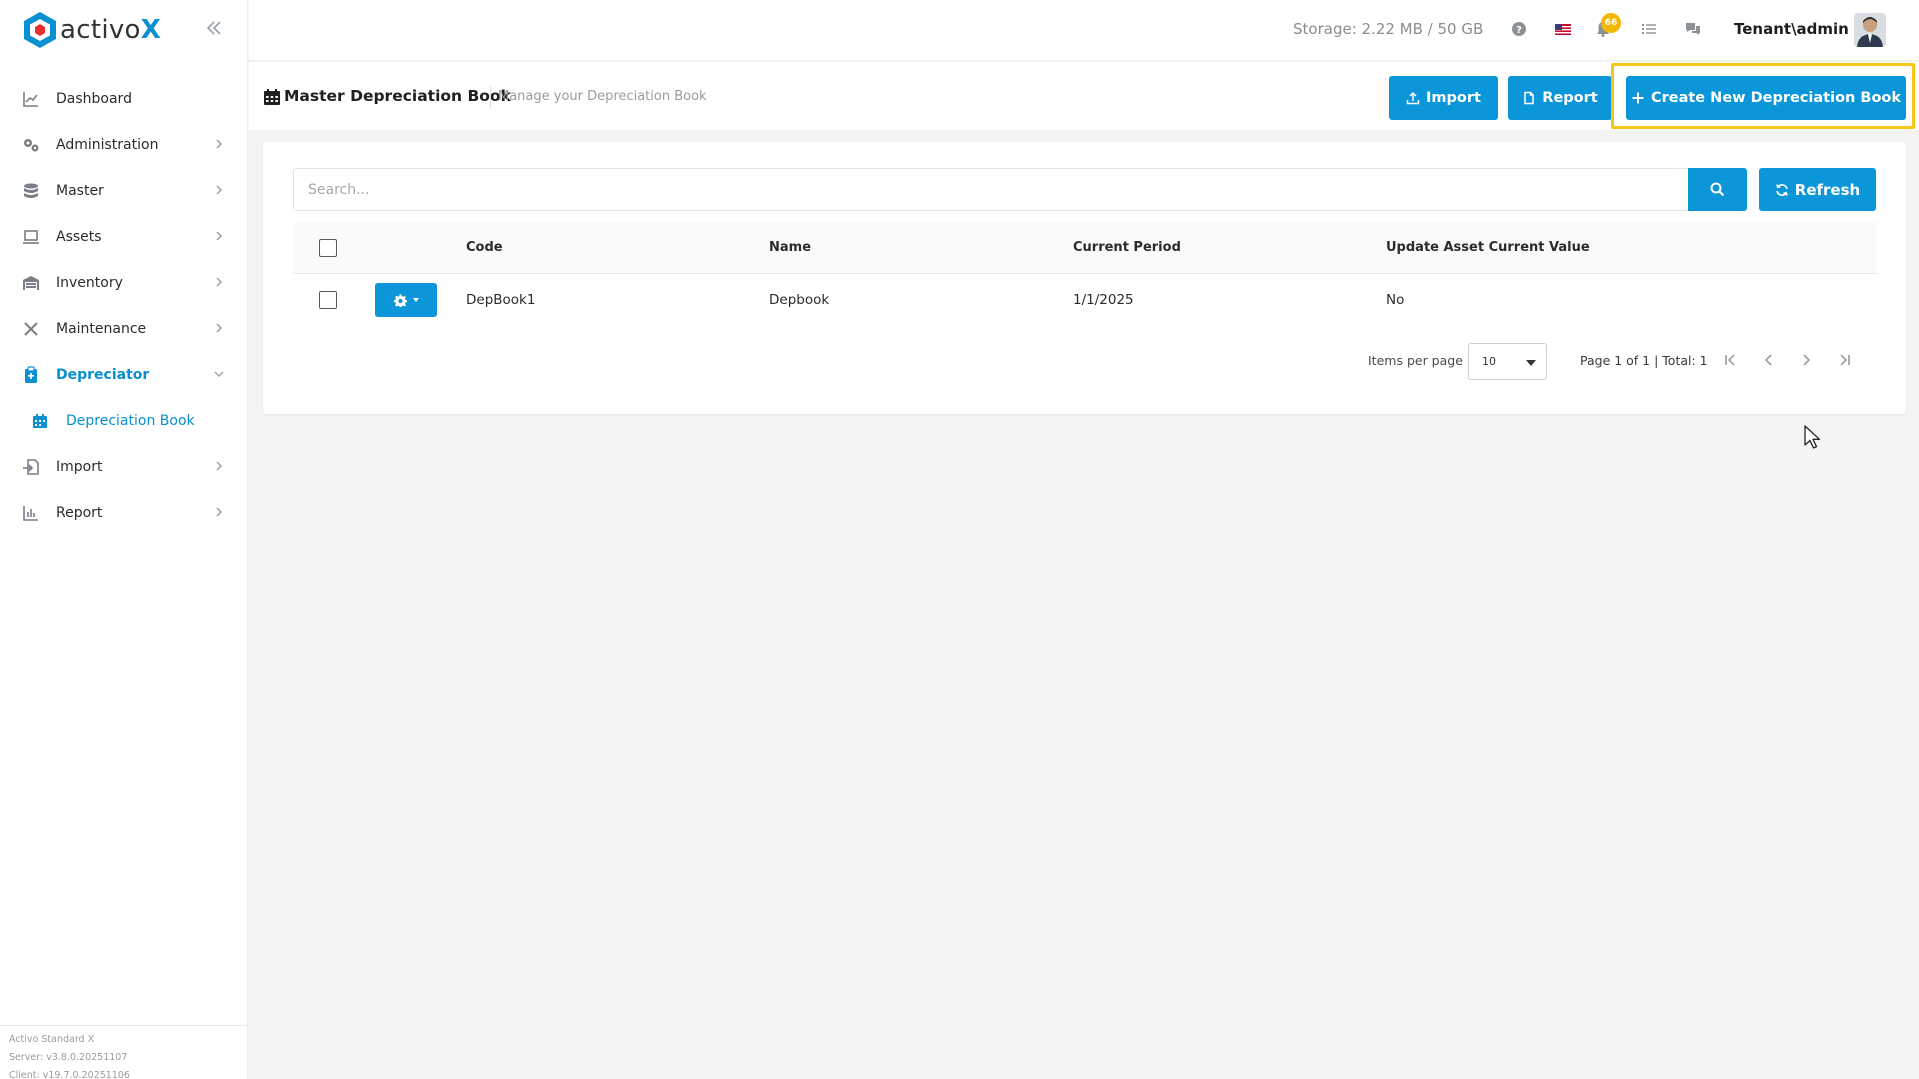 The image size is (1919, 1079). I want to click on cell-code: DepBook1, so click(501, 300).